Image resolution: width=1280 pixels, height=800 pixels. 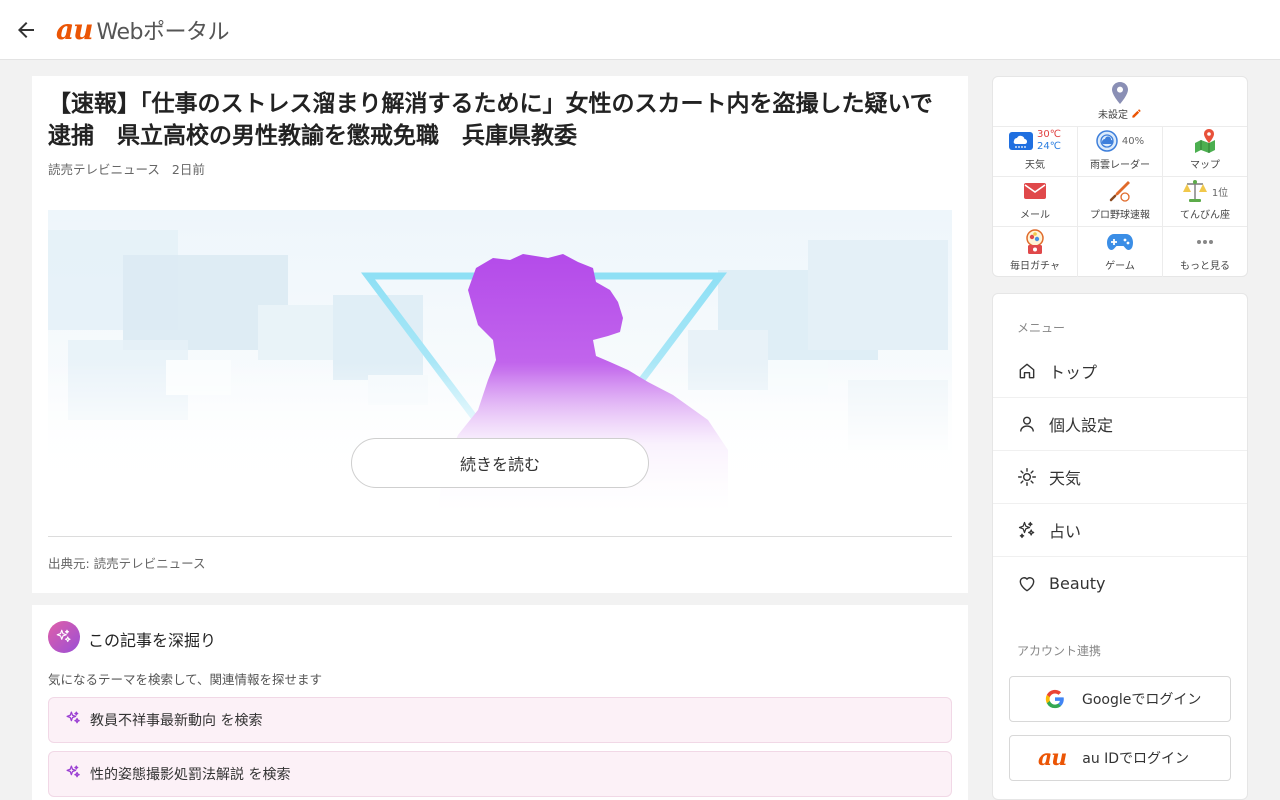 I want to click on more-label: もっと見る, so click(x=1205, y=266).